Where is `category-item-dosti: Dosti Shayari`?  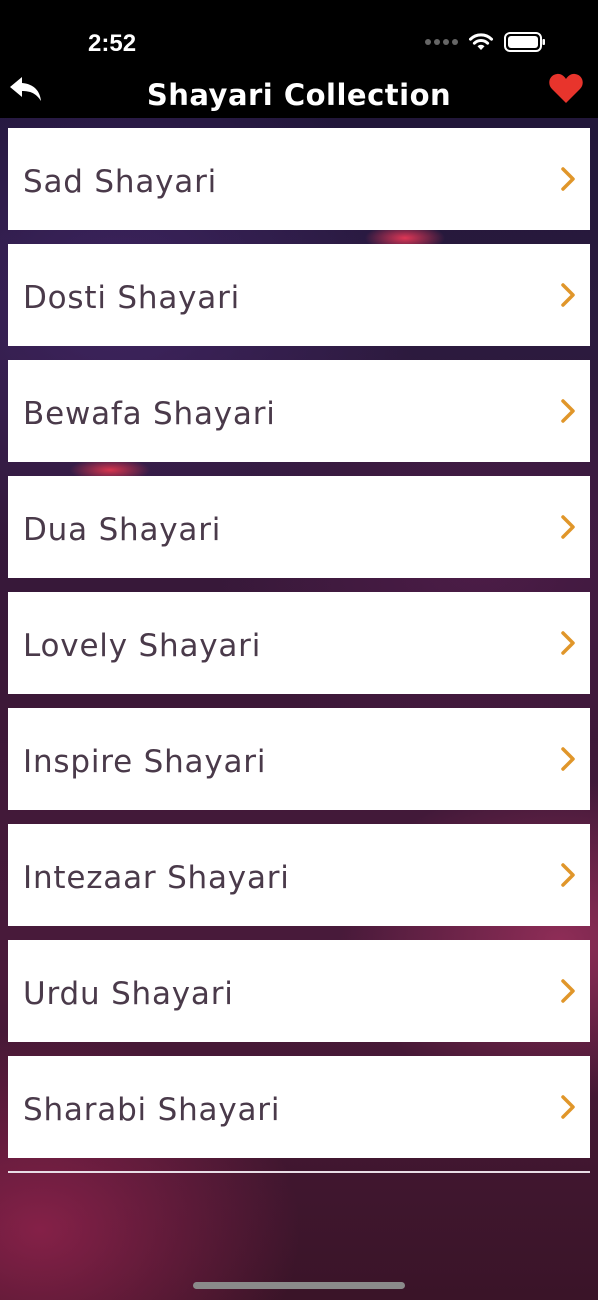
category-item-dosti: Dosti Shayari is located at coordinates (299, 295).